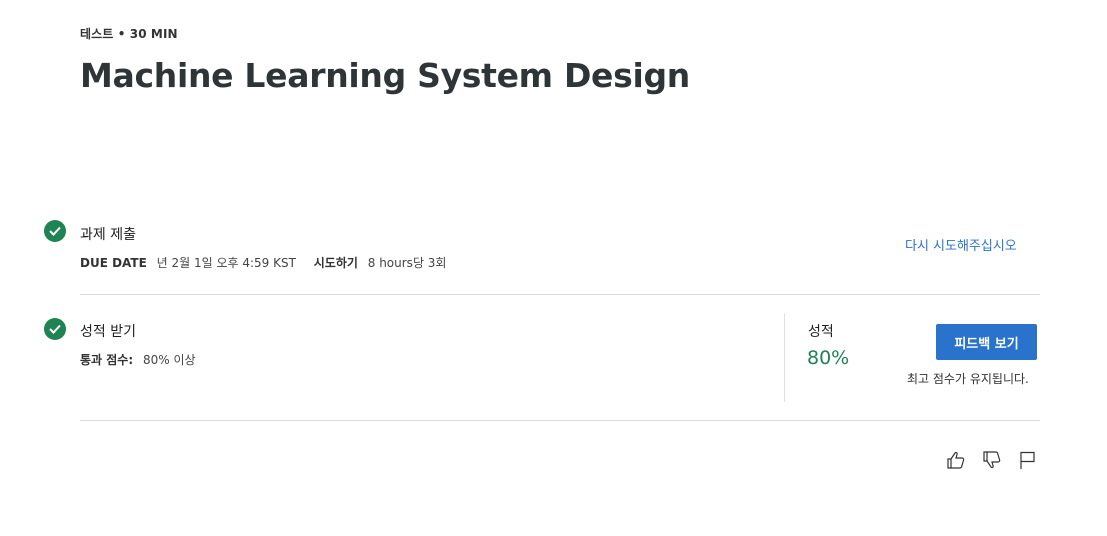 Image resolution: width=1107 pixels, height=536 pixels. Describe the element at coordinates (407, 263) in the screenshot. I see `attempts-value: 8 hours당 3회` at that location.